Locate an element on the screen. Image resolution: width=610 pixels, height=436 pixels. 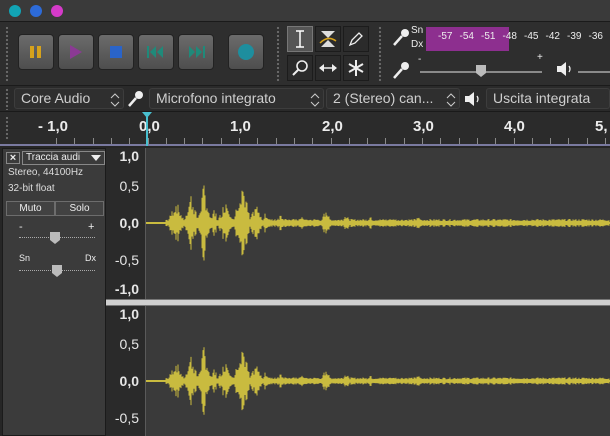
envelope-icon is located at coordinates (328, 39).